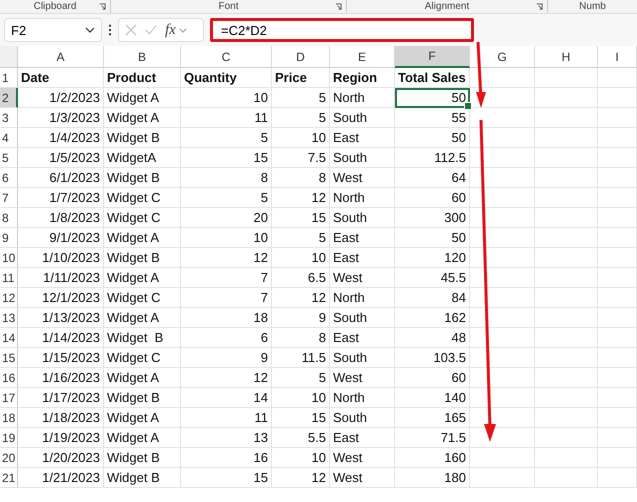 This screenshot has height=502, width=637. What do you see at coordinates (9, 358) in the screenshot?
I see `row-header: 15` at bounding box center [9, 358].